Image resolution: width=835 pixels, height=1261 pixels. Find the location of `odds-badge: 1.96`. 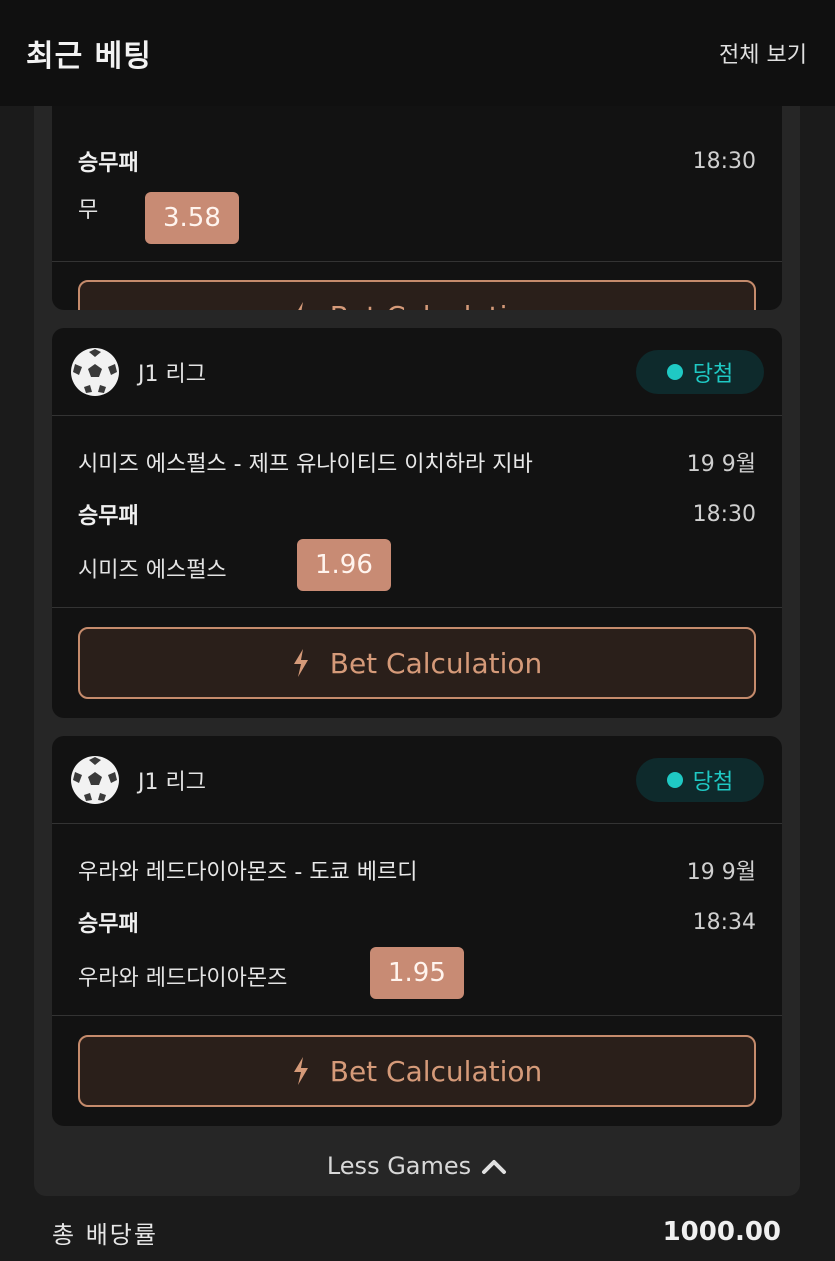

odds-badge: 1.96 is located at coordinates (344, 565).